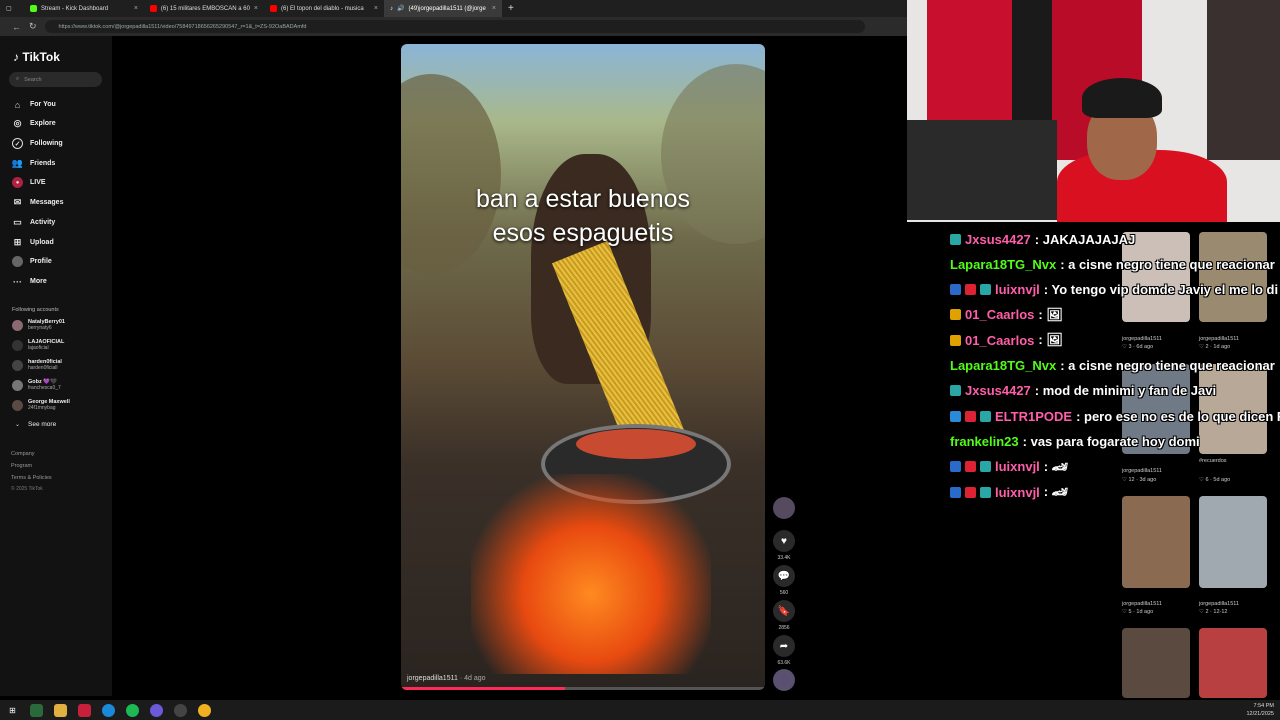  Describe the element at coordinates (84, 710) in the screenshot. I see `app-icon` at that location.